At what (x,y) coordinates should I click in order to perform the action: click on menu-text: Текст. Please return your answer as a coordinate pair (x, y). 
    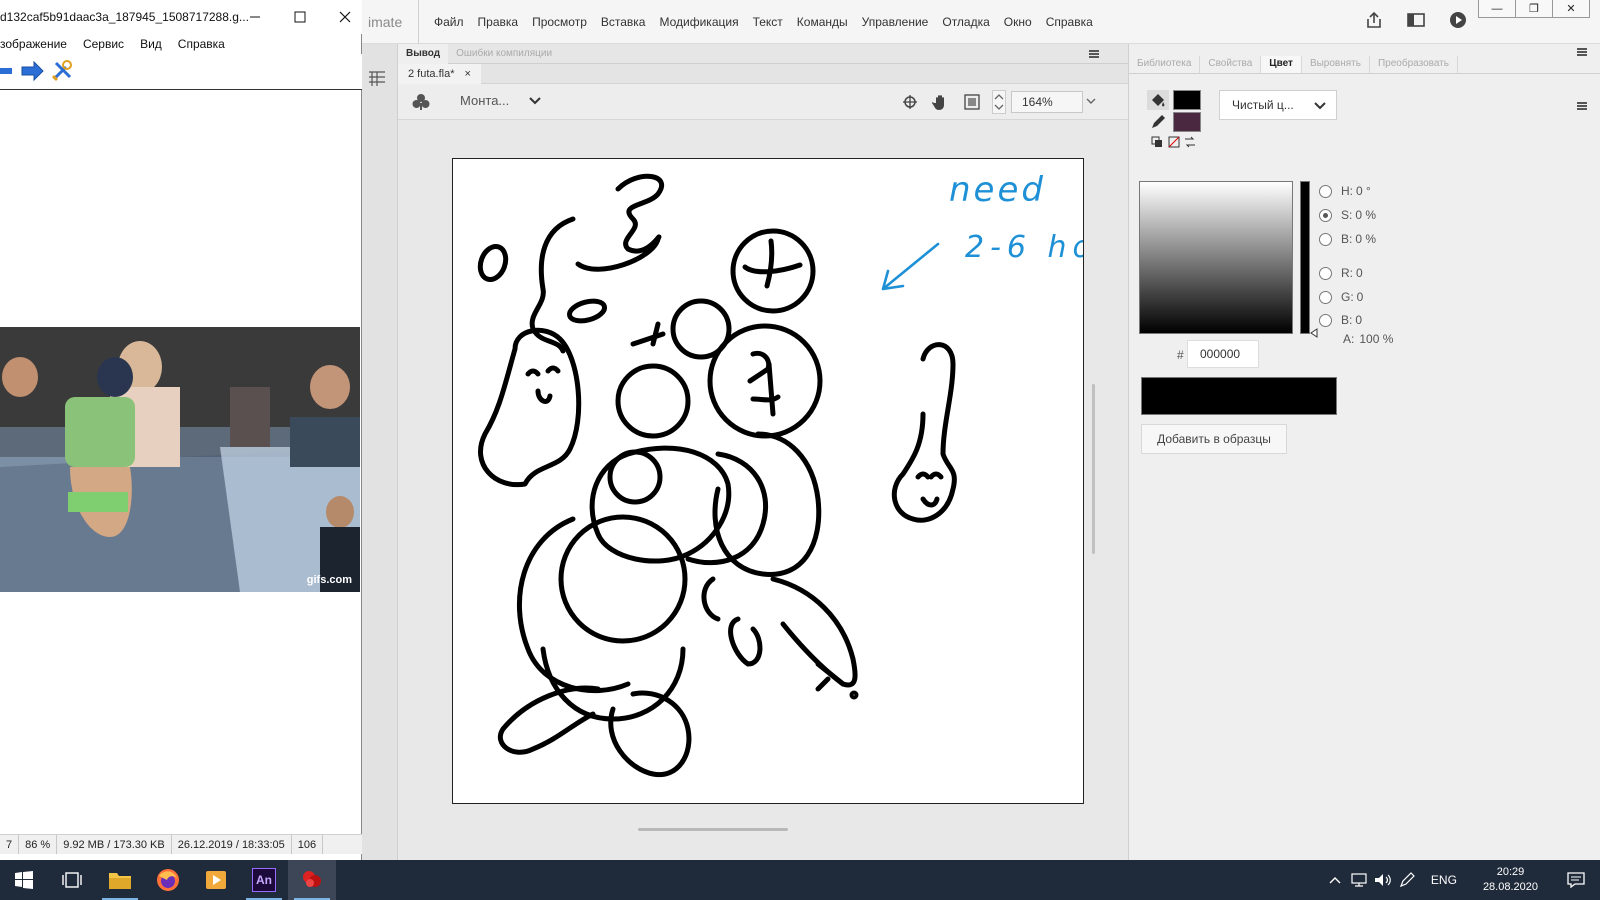
    Looking at the image, I should click on (768, 22).